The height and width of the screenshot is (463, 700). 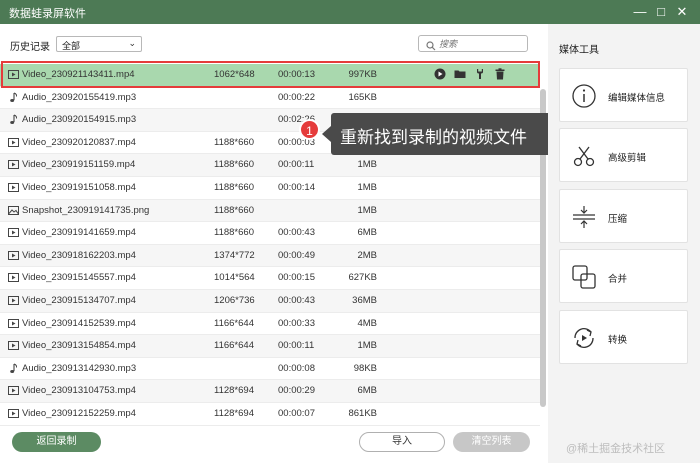 What do you see at coordinates (79, 187) in the screenshot?
I see `file-name: Video_230919151058.mp4` at bounding box center [79, 187].